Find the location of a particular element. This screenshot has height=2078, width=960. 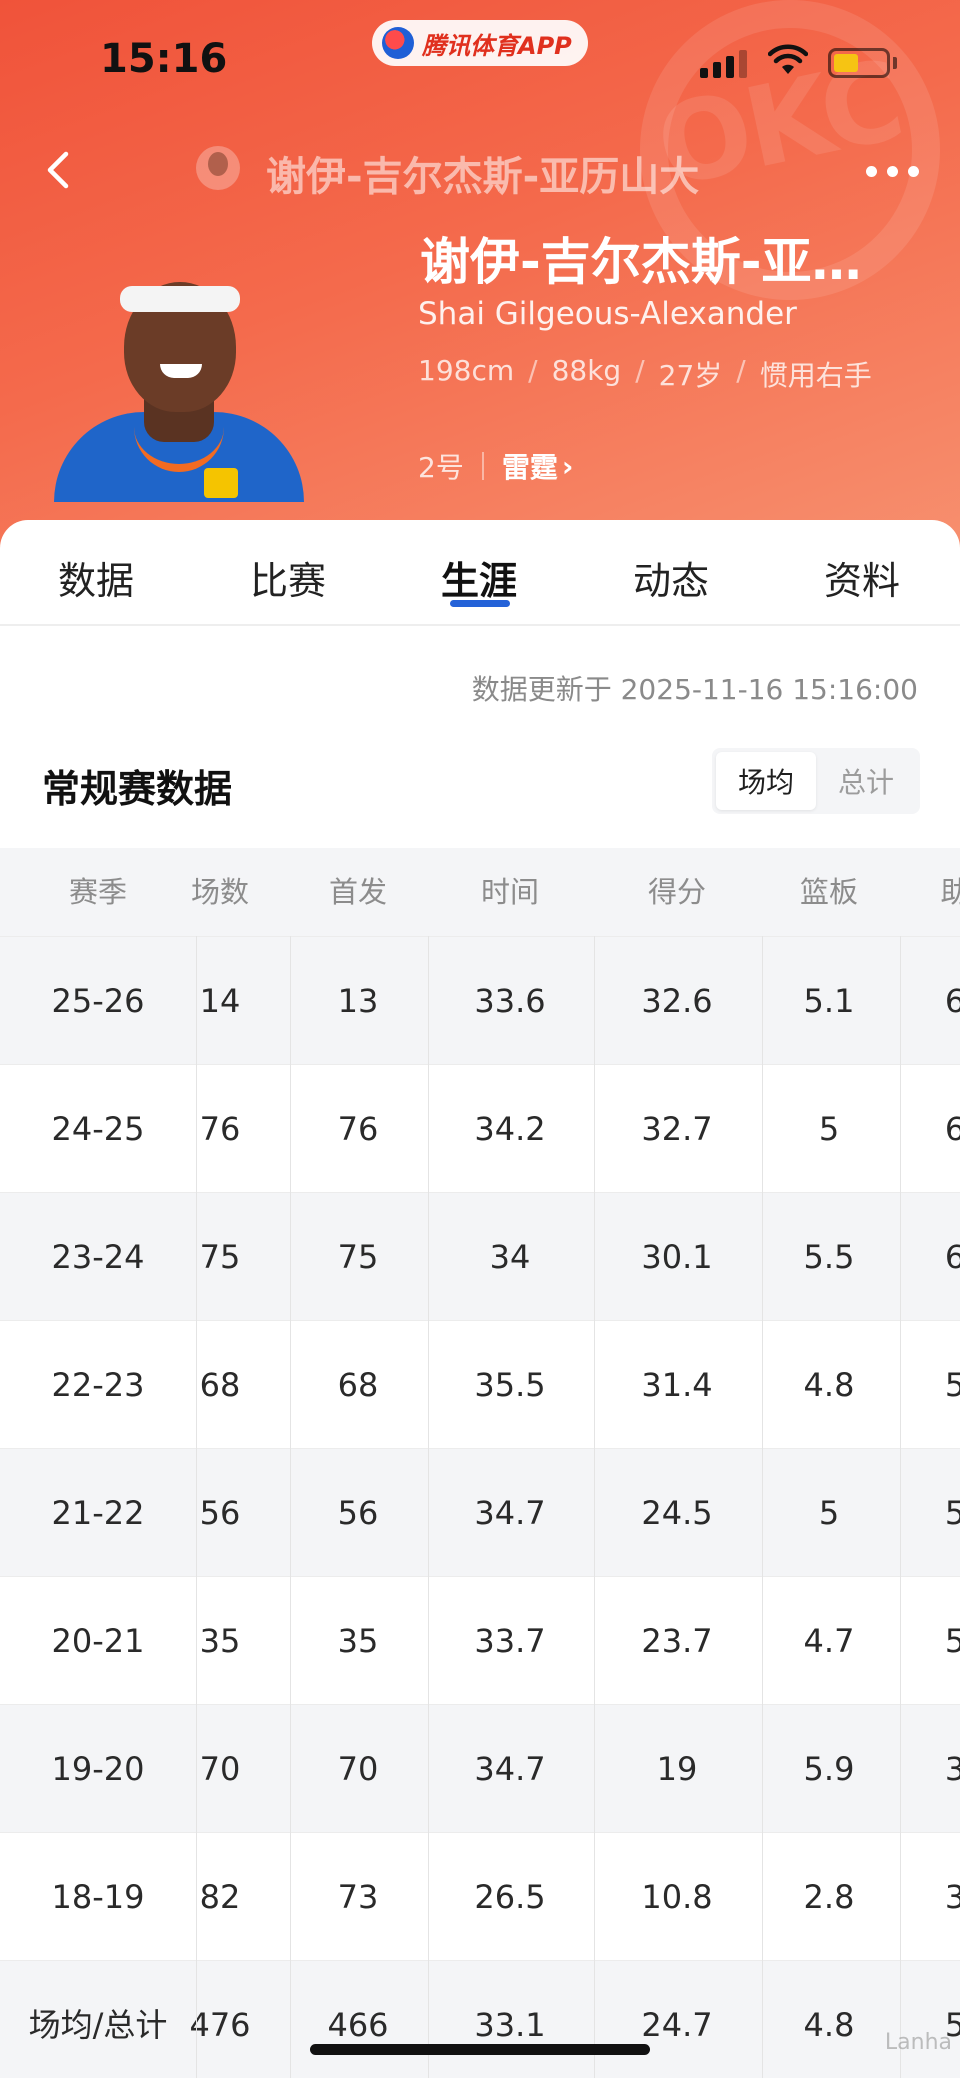

table-cell: 20-21 is located at coordinates (98, 1641).